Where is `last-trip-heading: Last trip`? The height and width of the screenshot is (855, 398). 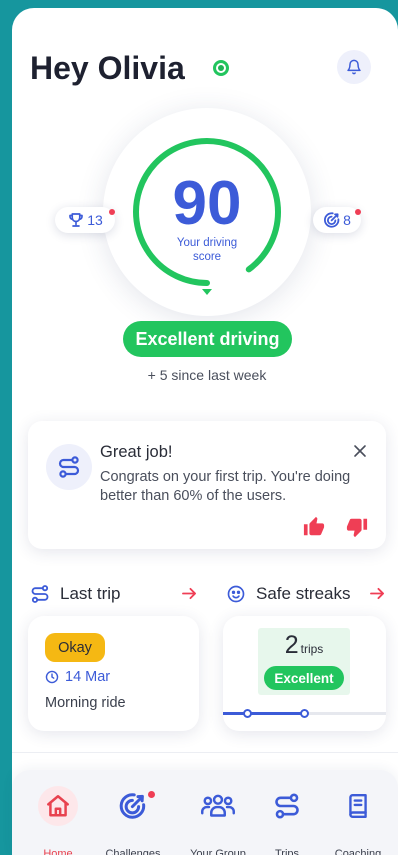
last-trip-heading: Last trip is located at coordinates (90, 593).